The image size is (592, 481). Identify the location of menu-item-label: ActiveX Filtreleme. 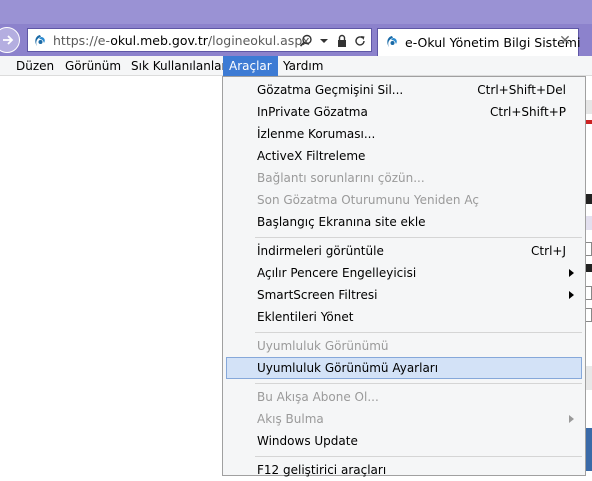
(311, 156).